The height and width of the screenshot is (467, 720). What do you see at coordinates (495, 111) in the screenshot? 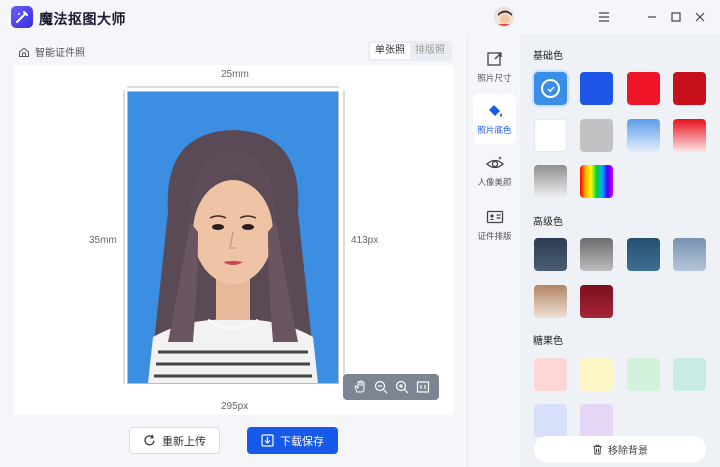
I see `paint-bucket-icon` at bounding box center [495, 111].